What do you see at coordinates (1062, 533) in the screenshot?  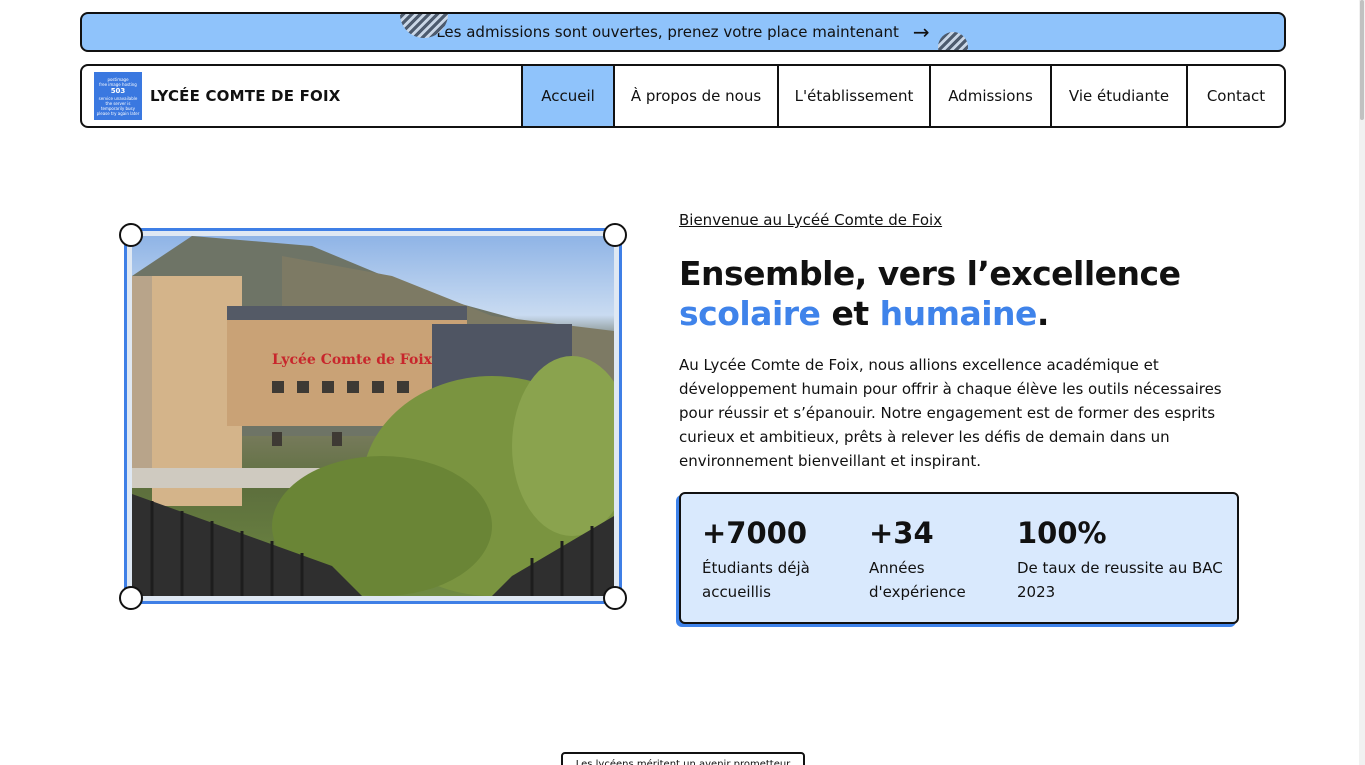 I see `stat-value: 100%` at bounding box center [1062, 533].